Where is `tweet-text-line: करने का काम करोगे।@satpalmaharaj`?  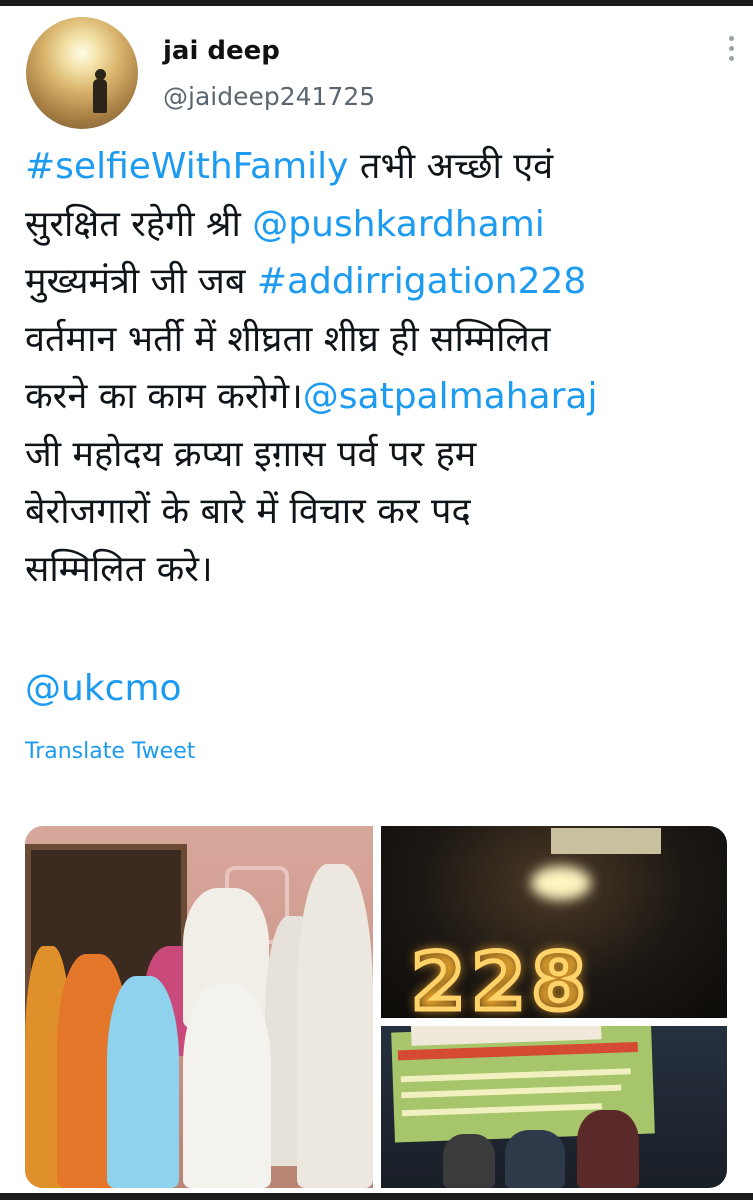
tweet-text-line: करने का काम करोगे।@satpalmaharaj is located at coordinates (382, 397).